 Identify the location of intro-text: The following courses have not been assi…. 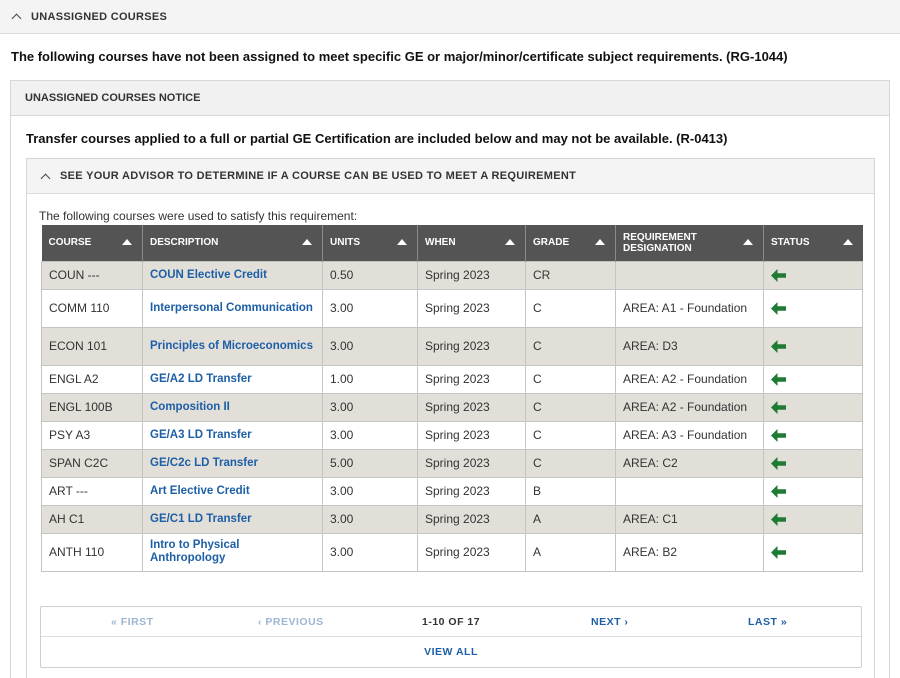
(399, 56).